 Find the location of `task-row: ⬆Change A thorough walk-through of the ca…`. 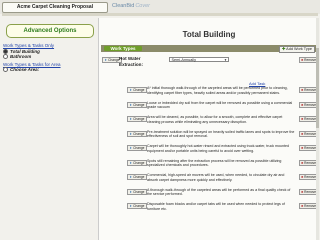

task-row: ⬆Change A thorough walk-through of the ca… is located at coordinates (210, 195).